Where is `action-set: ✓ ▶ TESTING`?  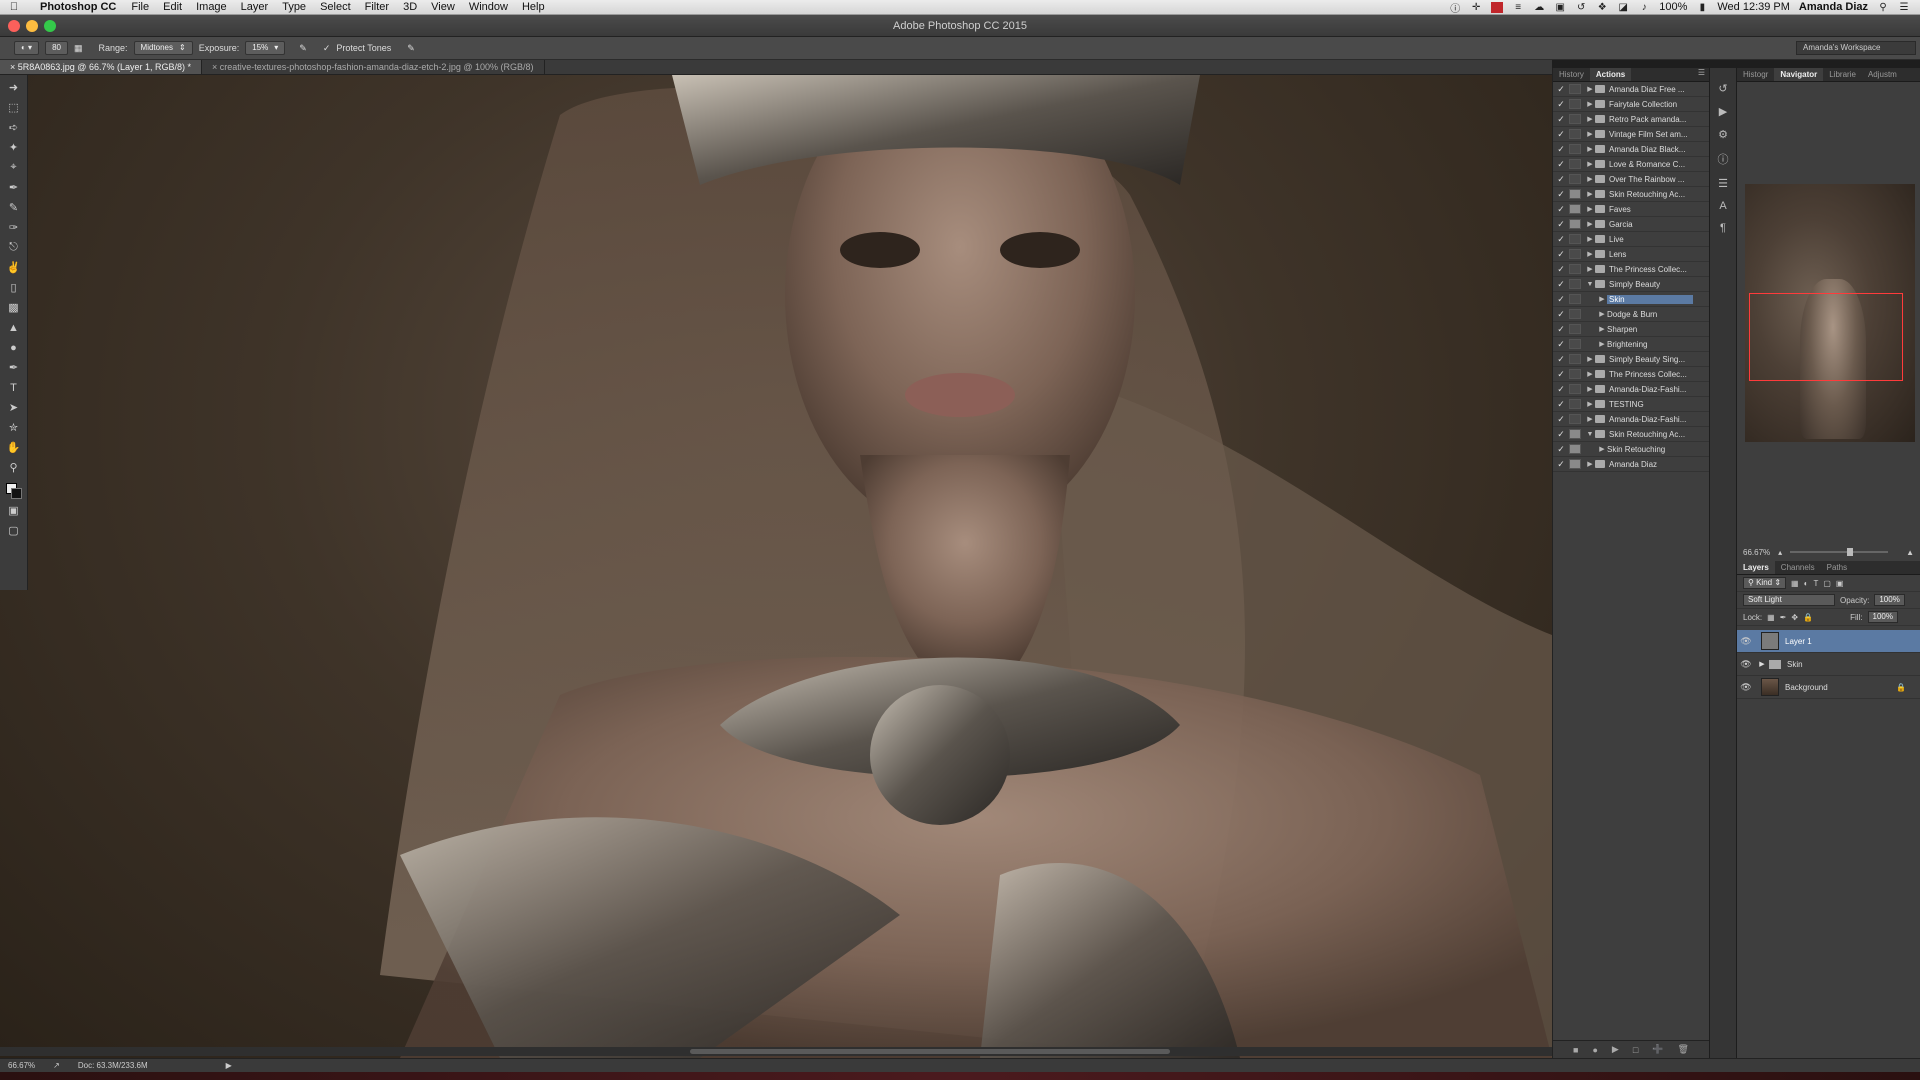
action-set: ✓ ▶ TESTING is located at coordinates (1631, 404).